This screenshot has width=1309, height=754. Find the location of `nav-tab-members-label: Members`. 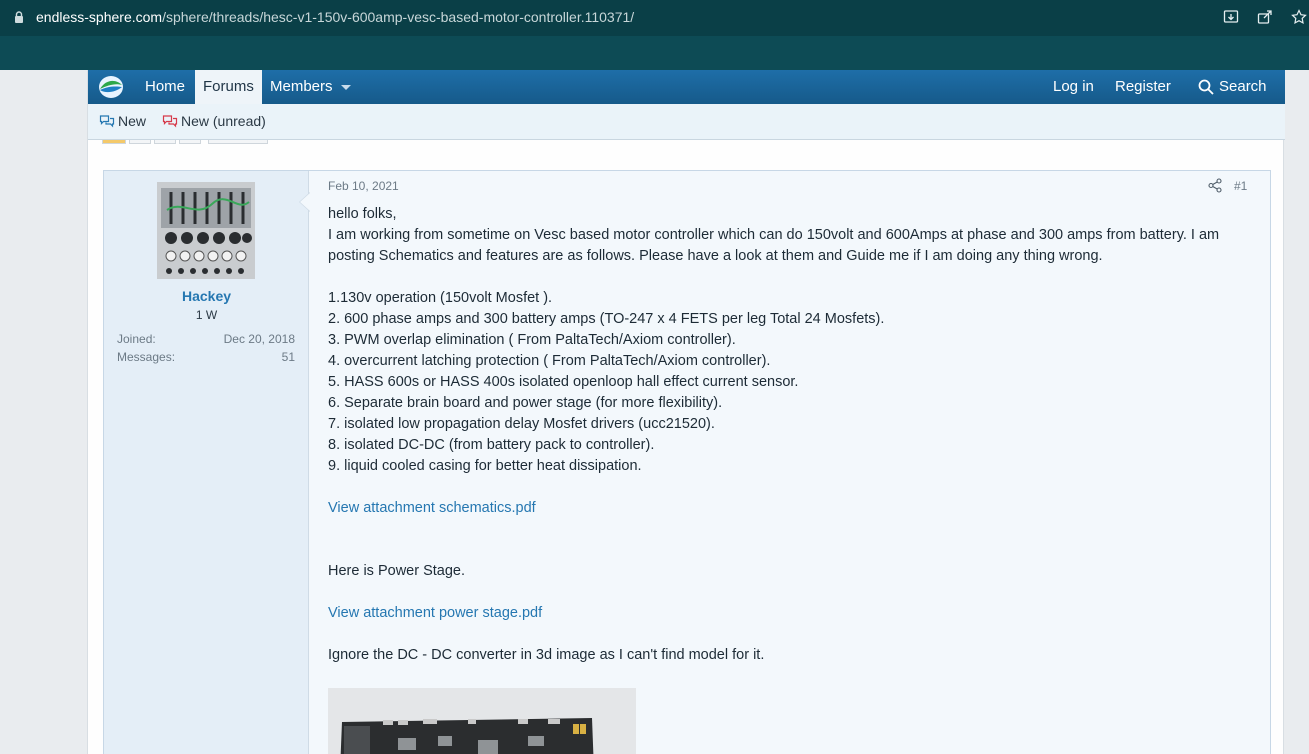

nav-tab-members-label: Members is located at coordinates (301, 86).